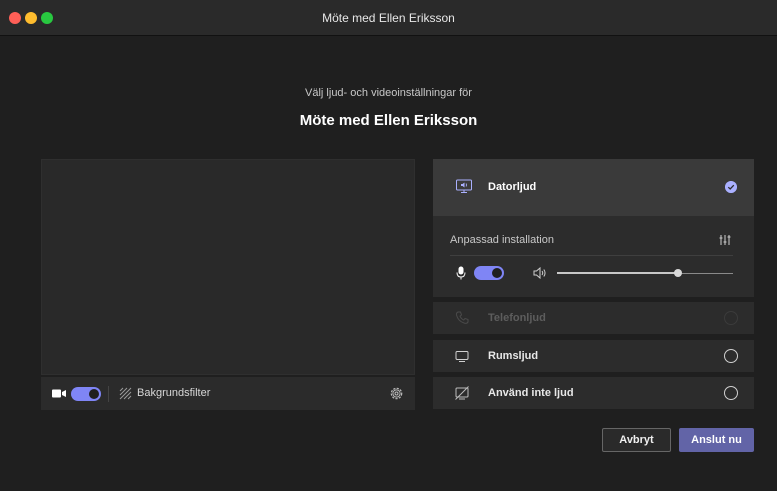  Describe the element at coordinates (388, 93) in the screenshot. I see `settings-subtitle: Välj ljud- och videoinställningar för` at that location.